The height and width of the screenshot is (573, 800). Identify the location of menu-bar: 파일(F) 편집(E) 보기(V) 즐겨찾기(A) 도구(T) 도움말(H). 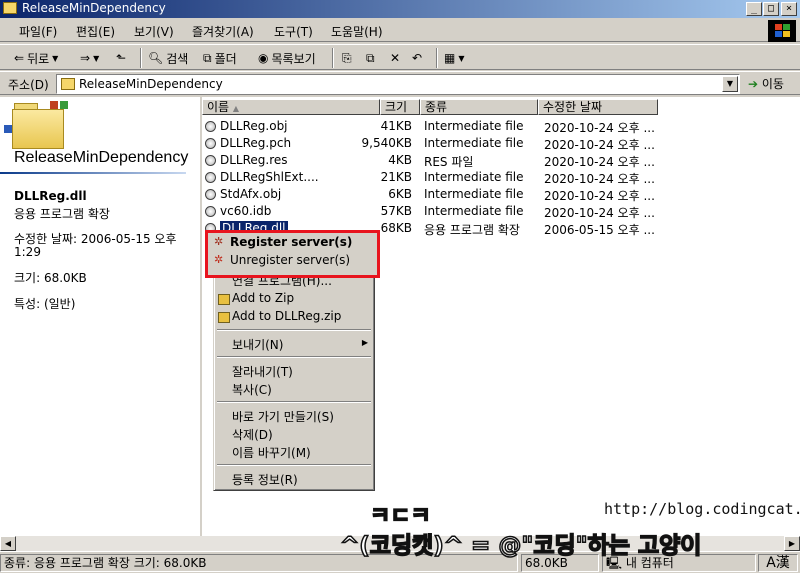
(400, 31).